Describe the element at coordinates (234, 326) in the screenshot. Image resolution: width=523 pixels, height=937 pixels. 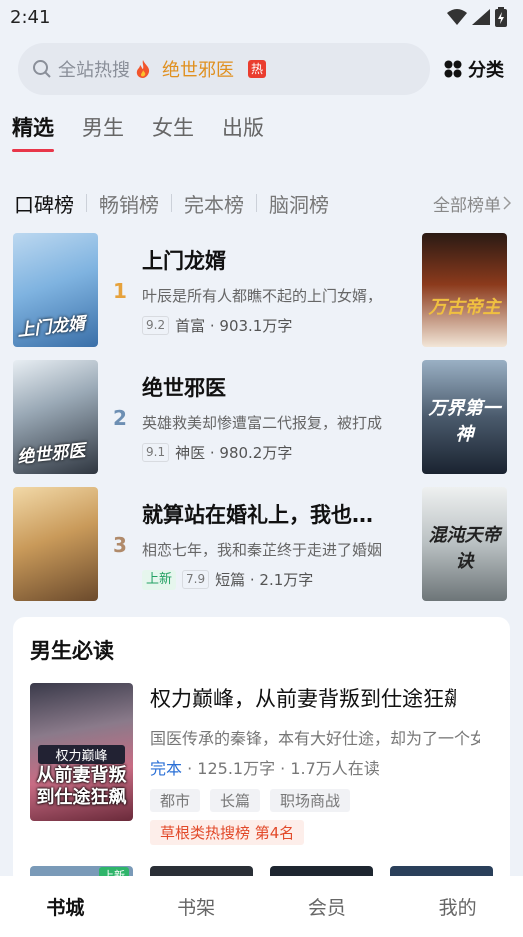
I see `book-meta-text: 首富 · 903.1万字` at that location.